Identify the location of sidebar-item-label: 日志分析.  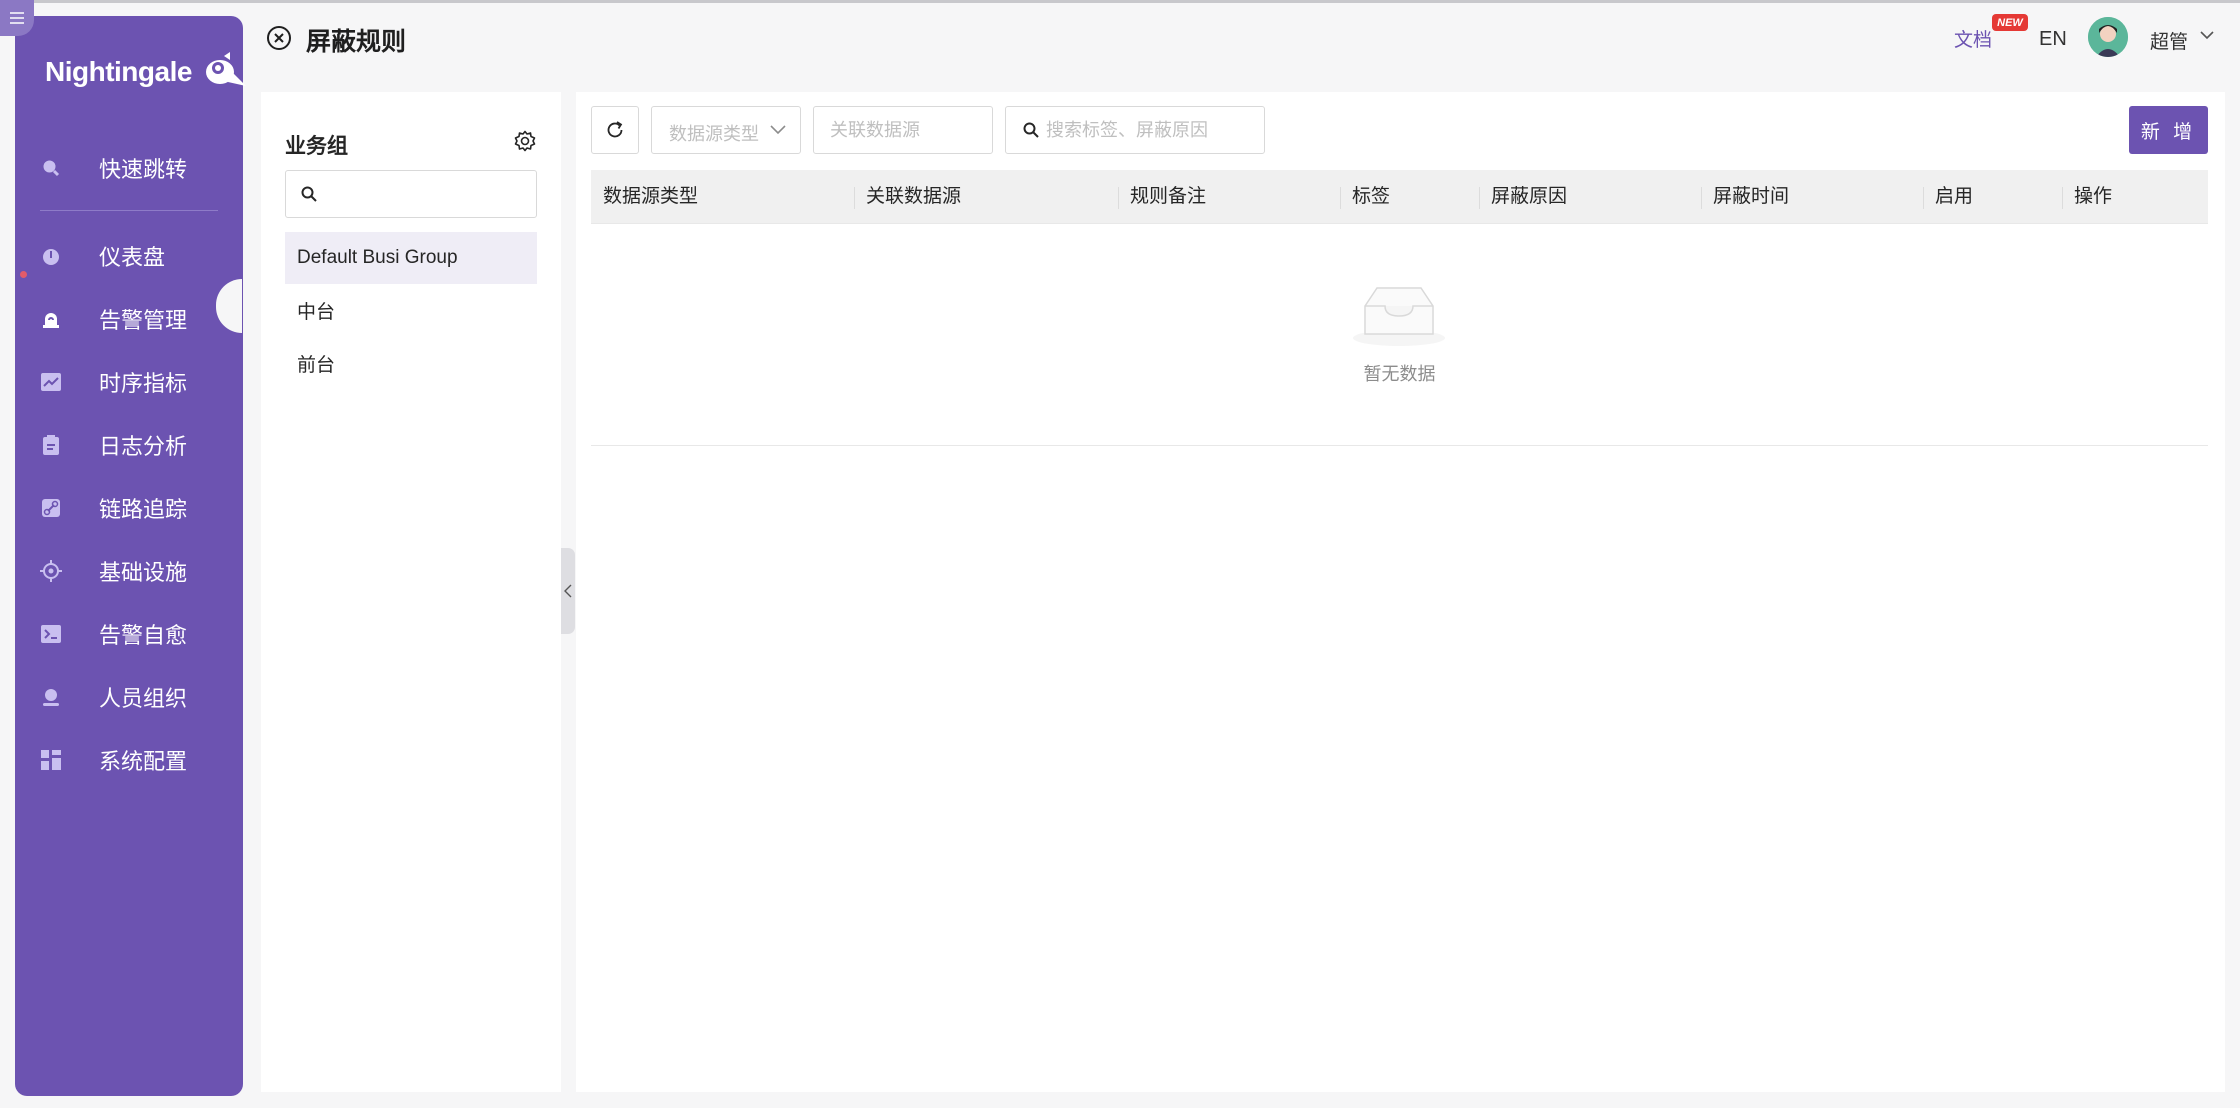
(143, 446).